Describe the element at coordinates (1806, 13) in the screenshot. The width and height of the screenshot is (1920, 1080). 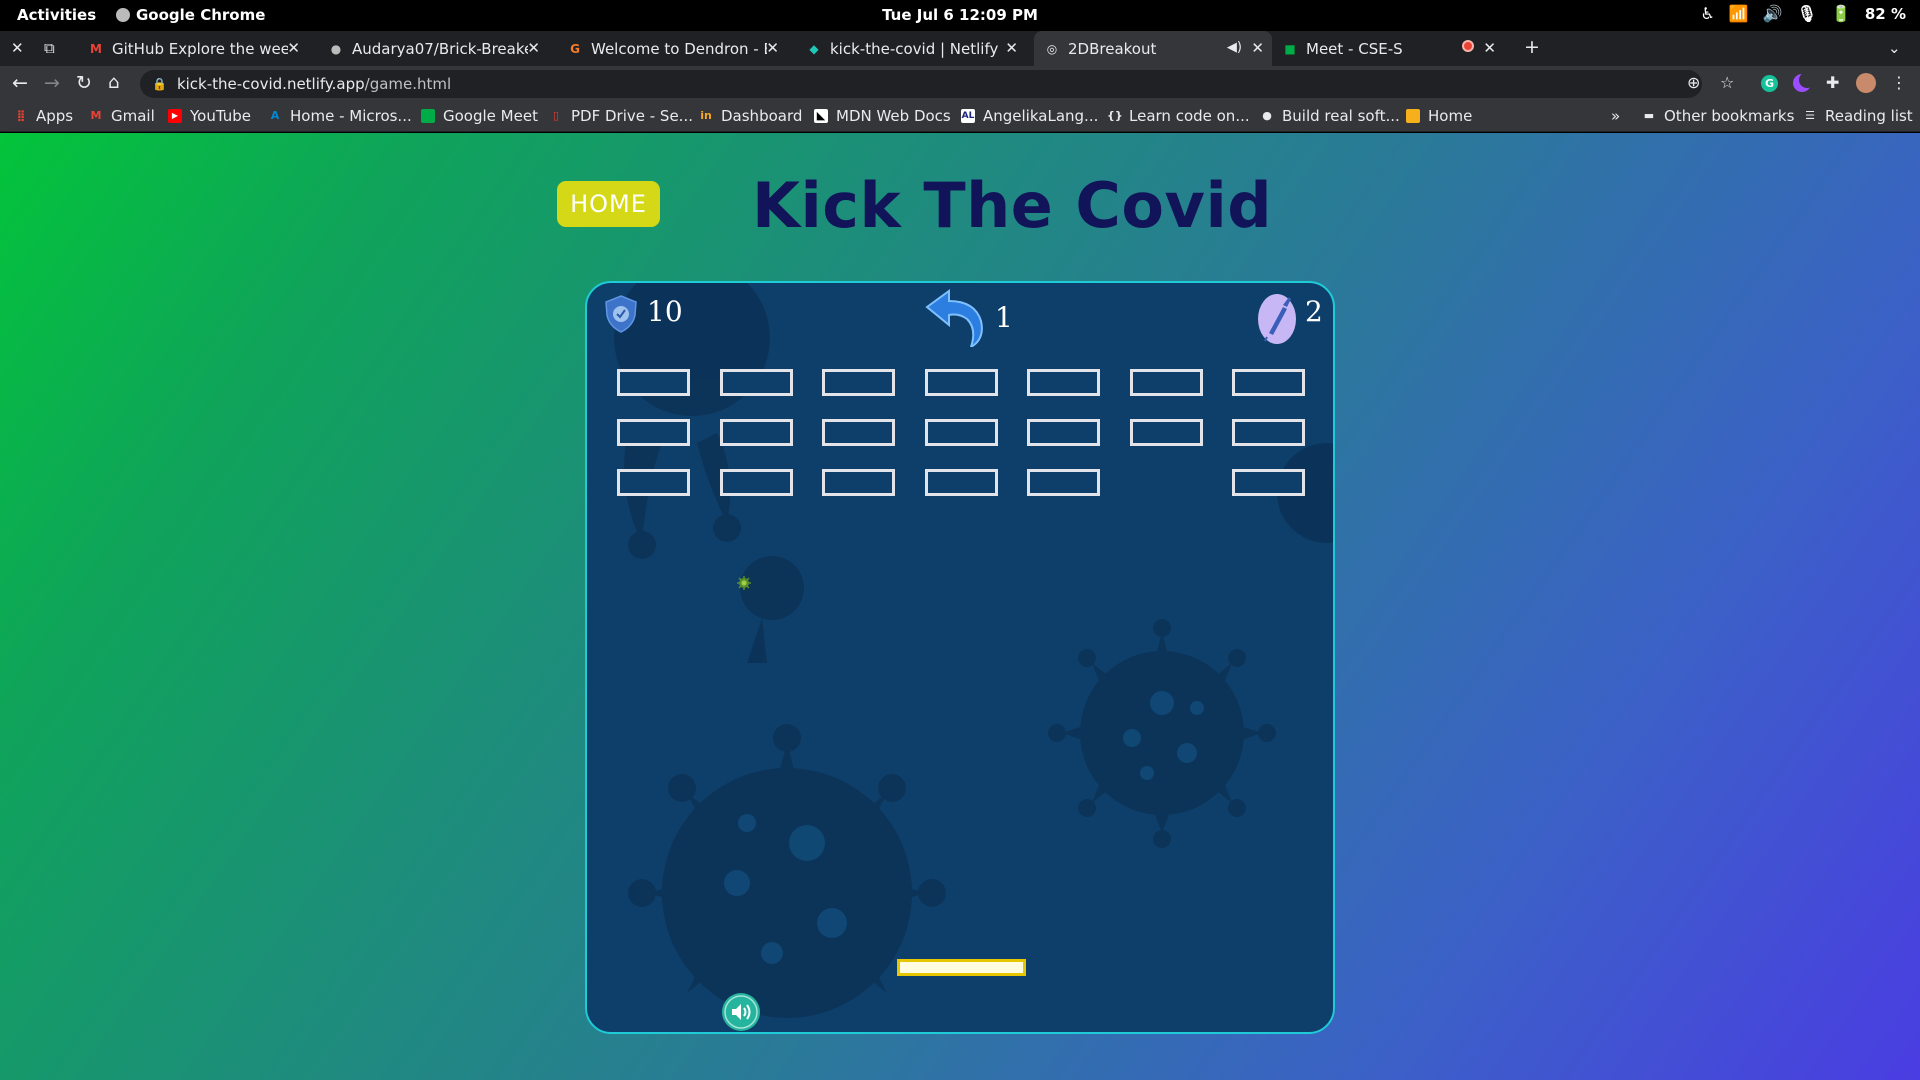
I see `microphone-icon: 🎙` at that location.